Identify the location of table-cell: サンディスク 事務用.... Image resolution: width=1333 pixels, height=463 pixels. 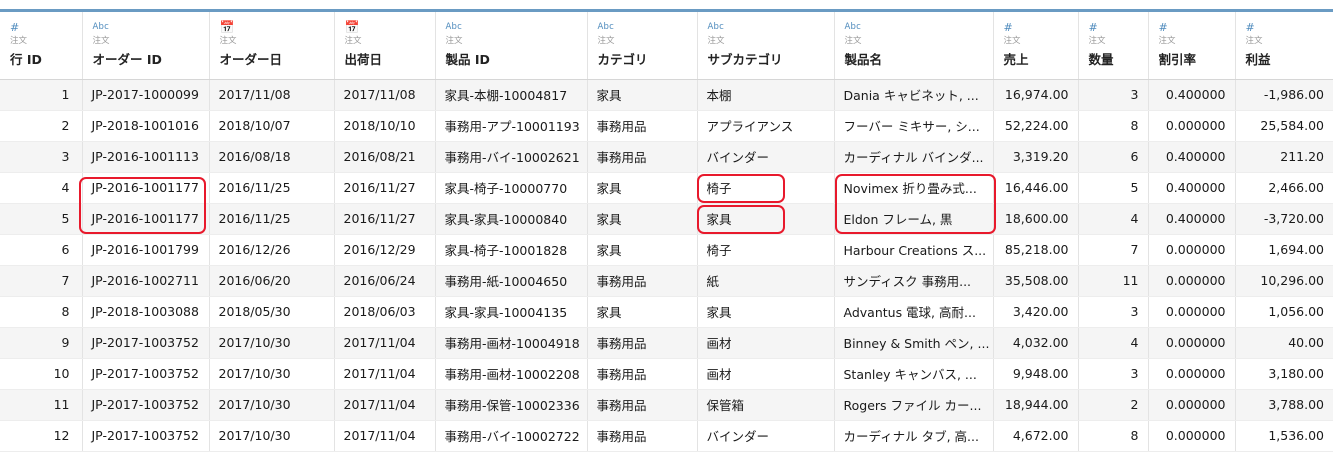
(914, 281).